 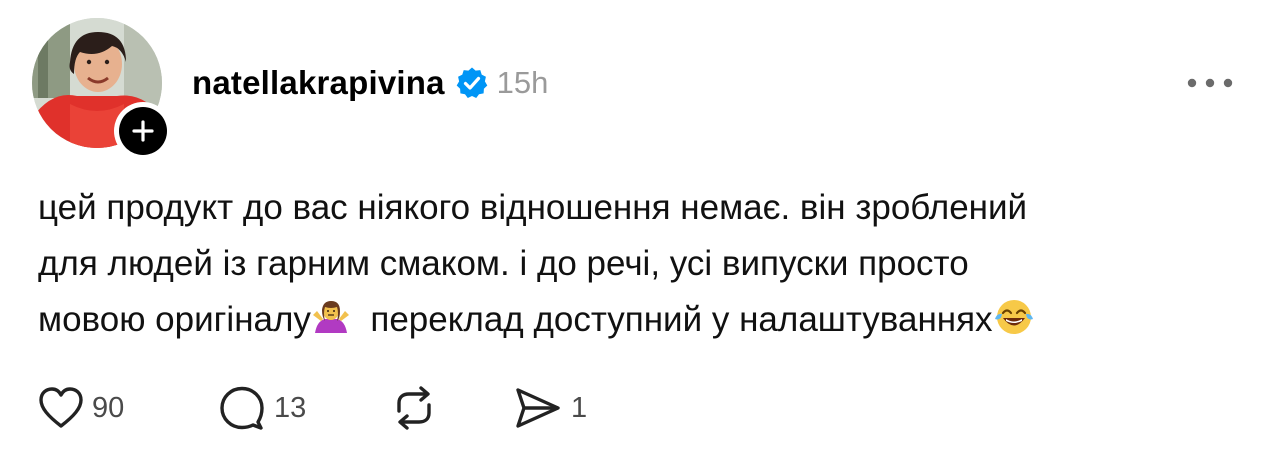 I want to click on post-actions: 90 13 1, so click(x=388, y=408).